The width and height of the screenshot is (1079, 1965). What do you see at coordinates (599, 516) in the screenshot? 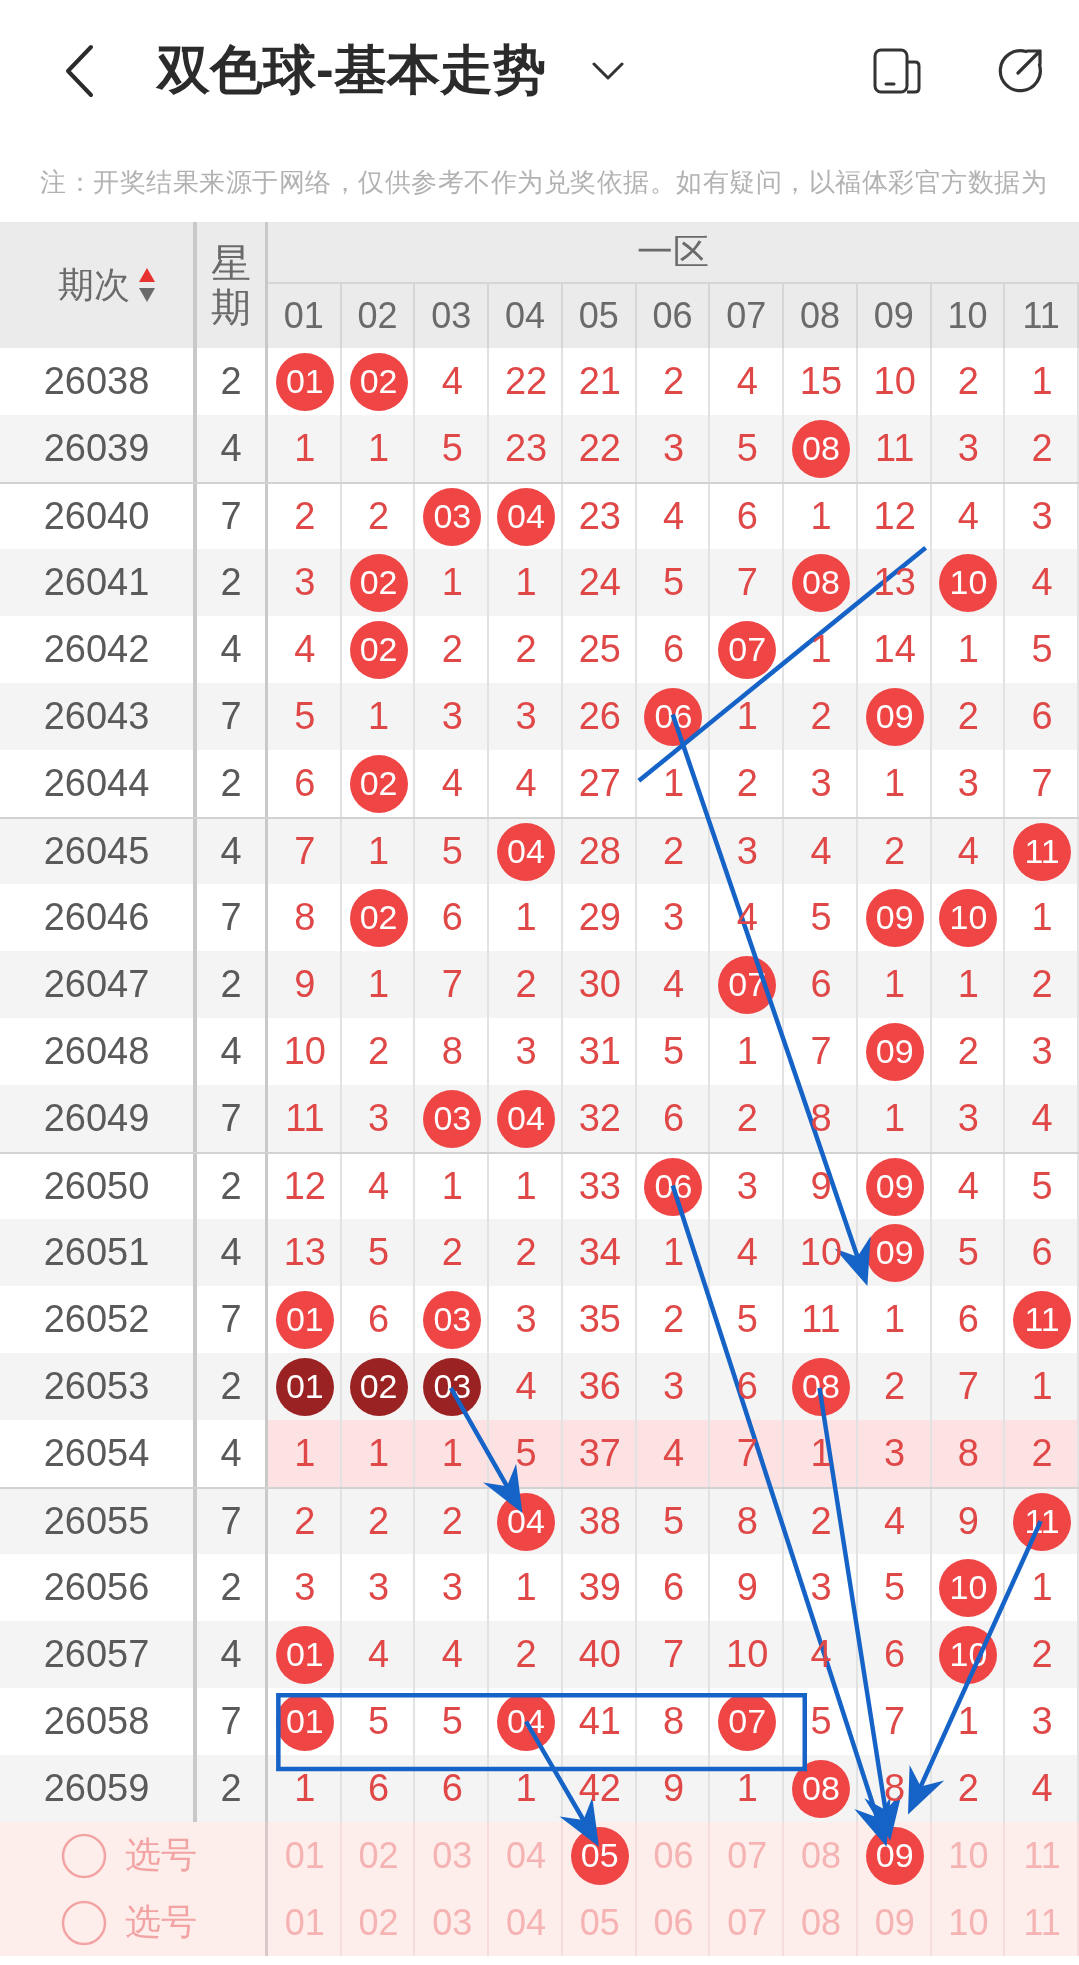
I see `table-cell-text: 23` at bounding box center [599, 516].